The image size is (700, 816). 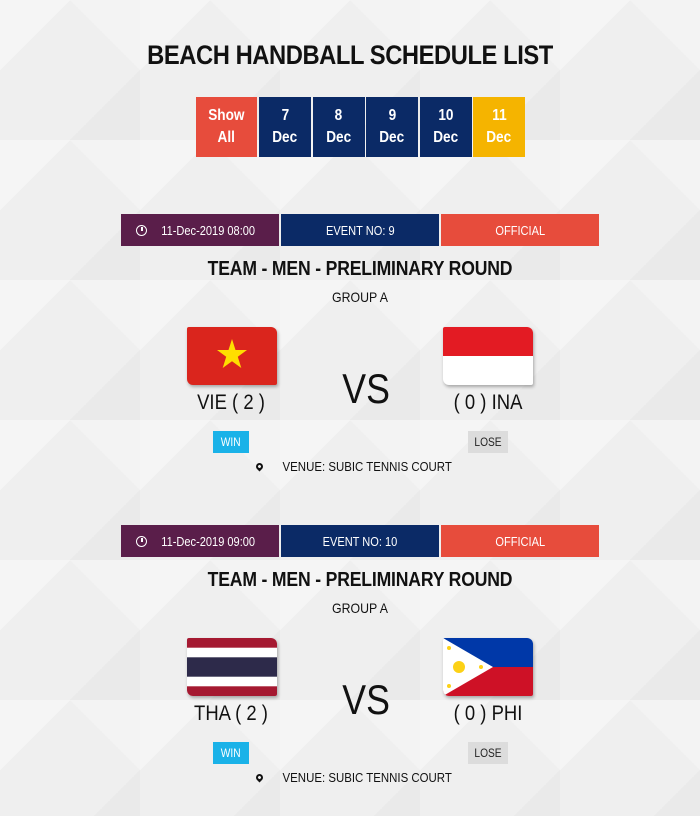 I want to click on date-tab-7-dec: 7 Dec, so click(x=285, y=127).